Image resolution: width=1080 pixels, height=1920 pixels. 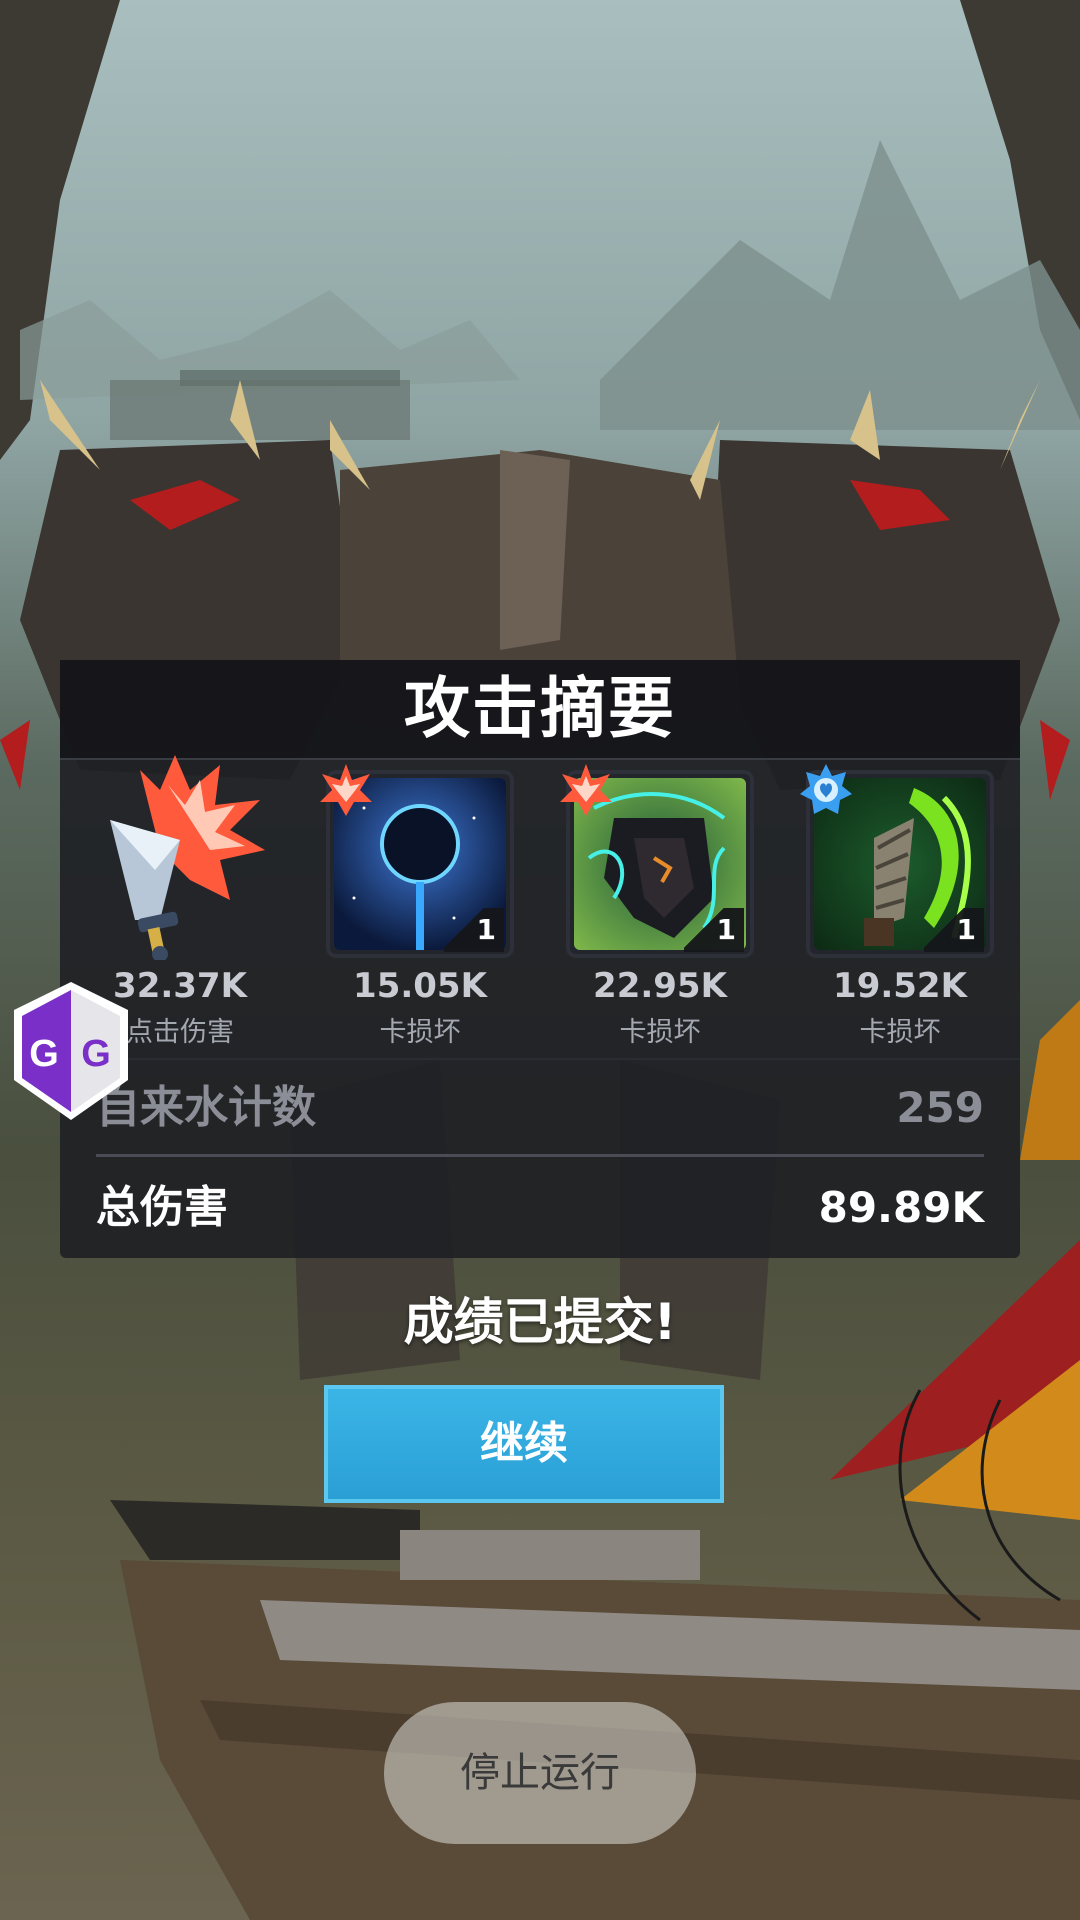 I want to click on stat-card-lightning-beast: 1 22.95K 卡损坏, so click(x=660, y=906).